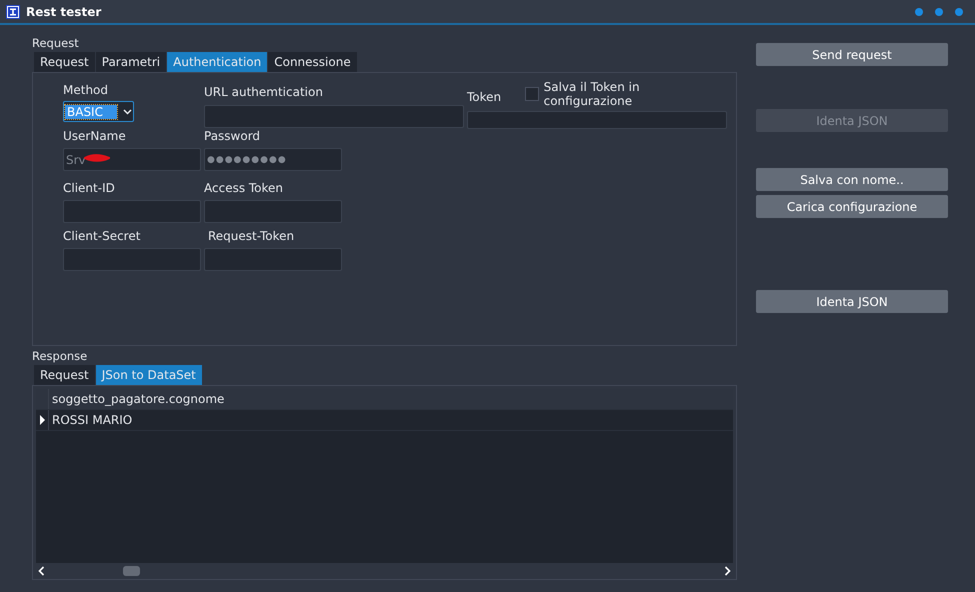  What do you see at coordinates (624, 94) in the screenshot?
I see `checkbox: Salva il Token in configurazione` at bounding box center [624, 94].